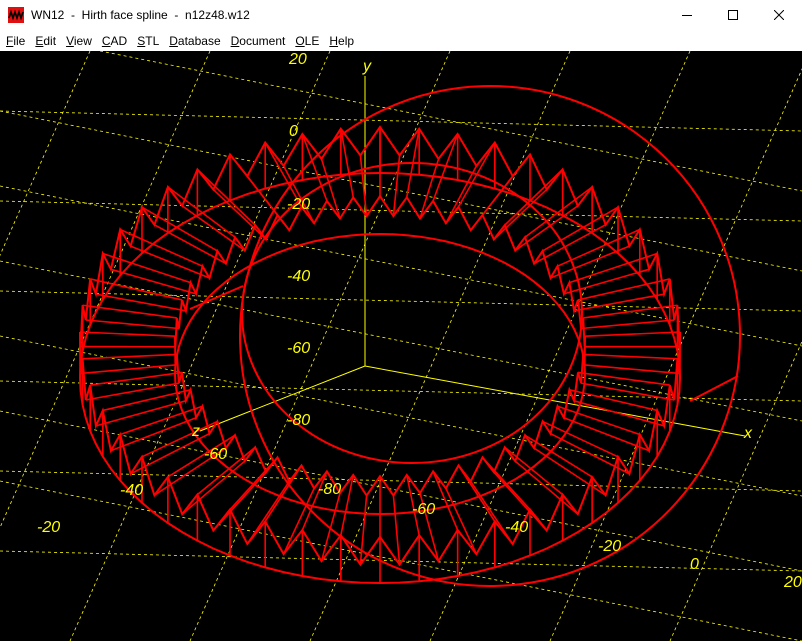  What do you see at coordinates (367, 66) in the screenshot?
I see `axis-y-name: y` at bounding box center [367, 66].